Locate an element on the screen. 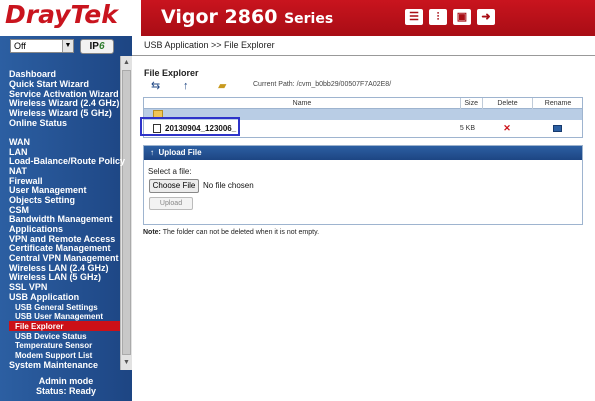 This screenshot has height=401, width=595. upload-button: Upload is located at coordinates (171, 203).